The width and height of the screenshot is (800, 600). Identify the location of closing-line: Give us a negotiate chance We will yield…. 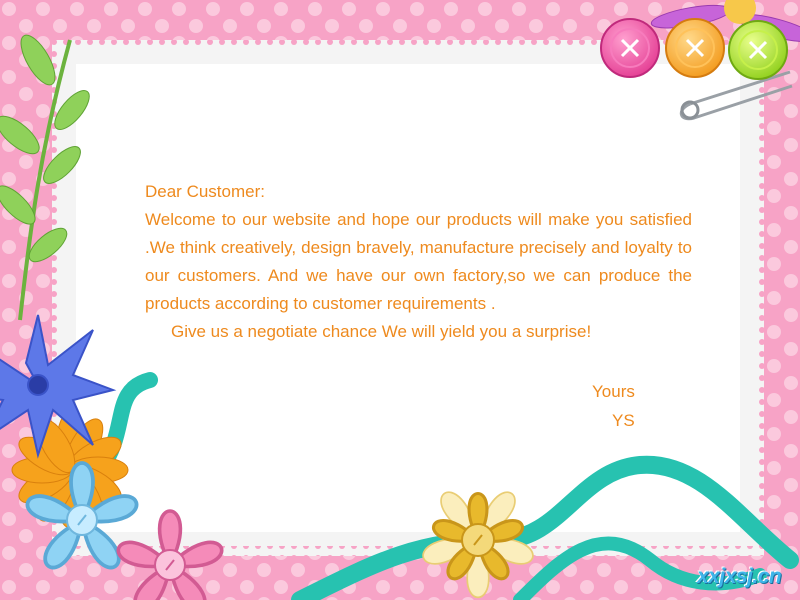
(381, 331).